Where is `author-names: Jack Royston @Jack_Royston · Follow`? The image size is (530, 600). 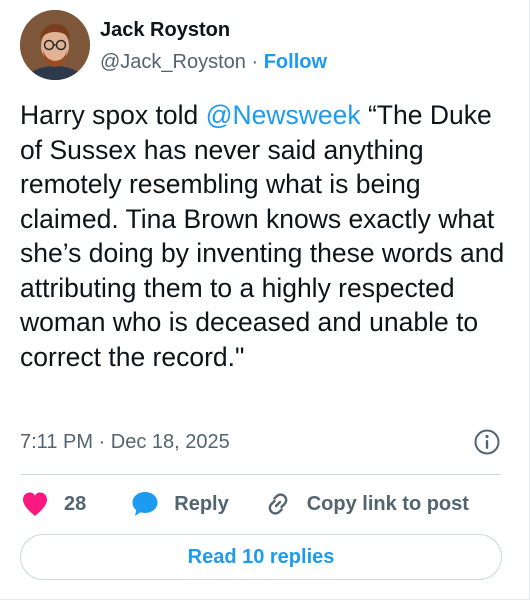
author-names: Jack Royston @Jack_Royston · Follow is located at coordinates (213, 46).